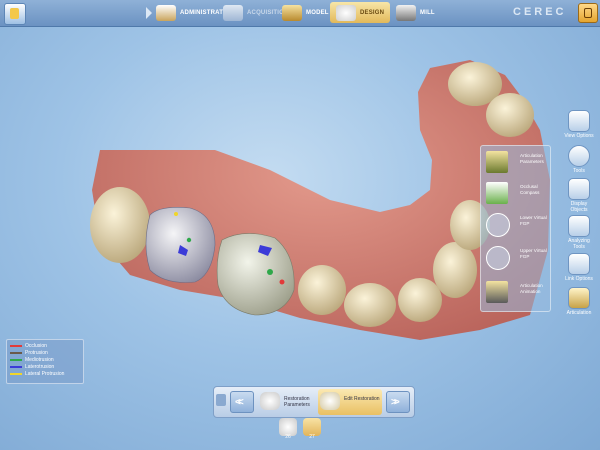  I want to click on articulation-button: Articulation, so click(579, 301).